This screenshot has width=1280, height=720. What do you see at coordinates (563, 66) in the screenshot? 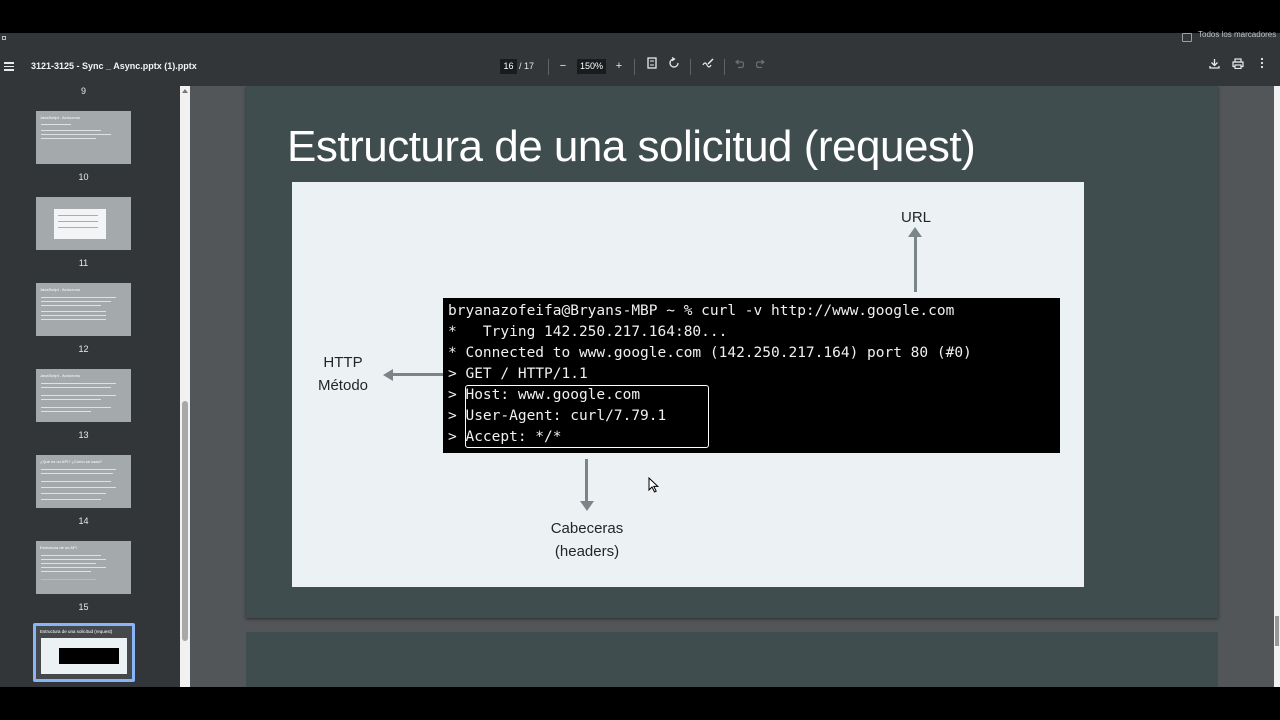
I see `zoom-out-button: −` at bounding box center [563, 66].